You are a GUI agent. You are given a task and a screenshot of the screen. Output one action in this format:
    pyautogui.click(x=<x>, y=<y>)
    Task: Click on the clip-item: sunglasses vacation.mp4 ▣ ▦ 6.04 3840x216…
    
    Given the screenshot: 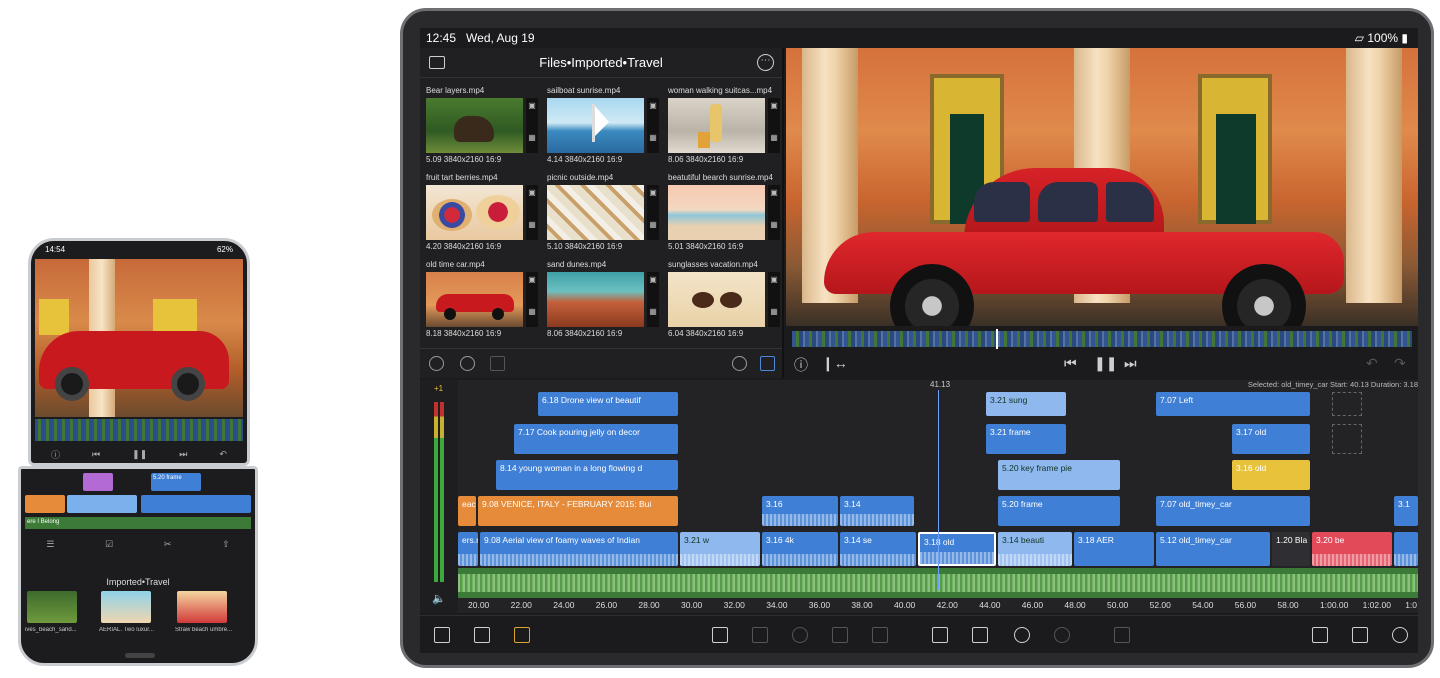 What is the action you would take?
    pyautogui.click(x=722, y=300)
    